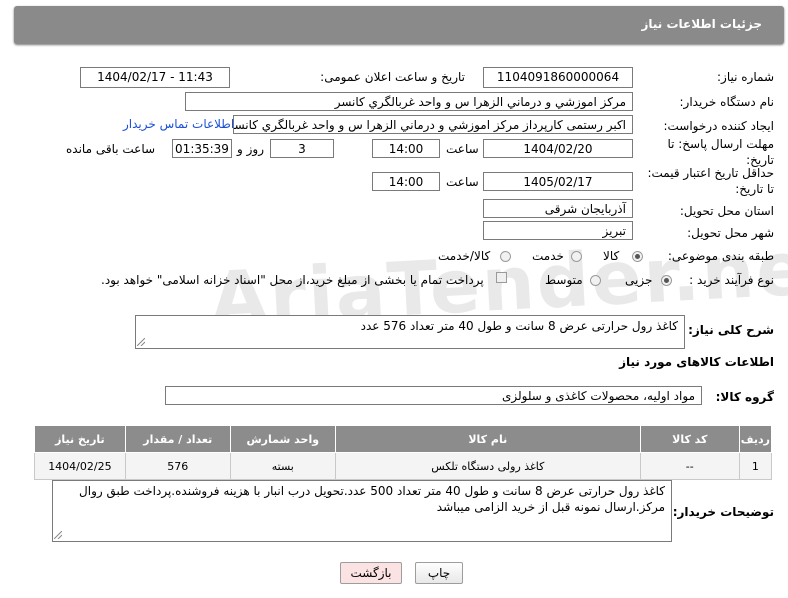 This screenshot has width=788, height=598. What do you see at coordinates (754, 189) in the screenshot?
I see `price-validity-label-2: تا تاریخ:` at bounding box center [754, 189].